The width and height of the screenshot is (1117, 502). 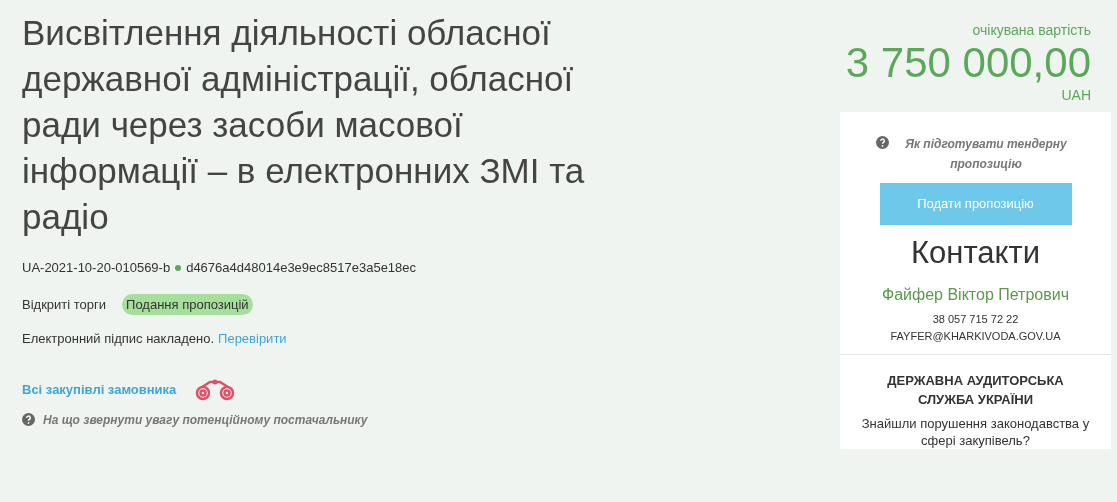 I want to click on audit-service-text: Знайшли порушення законодавства у сфері закупівель?, so click(x=975, y=432).